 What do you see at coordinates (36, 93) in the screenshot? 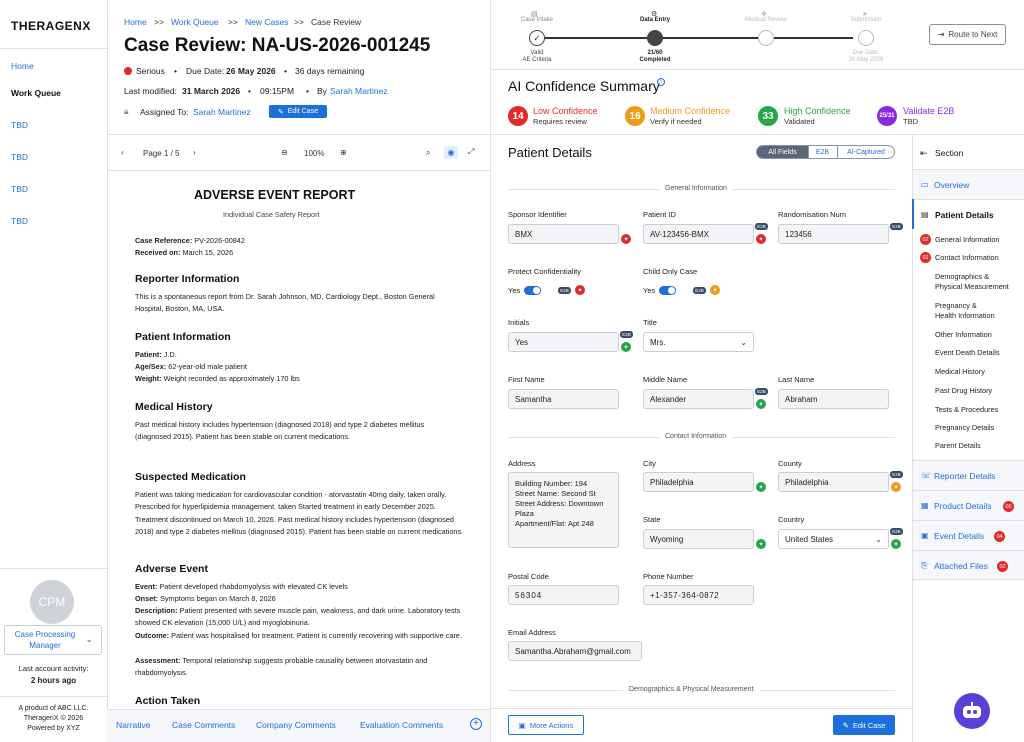
I see `nav-work-queue: Work Queue` at bounding box center [36, 93].